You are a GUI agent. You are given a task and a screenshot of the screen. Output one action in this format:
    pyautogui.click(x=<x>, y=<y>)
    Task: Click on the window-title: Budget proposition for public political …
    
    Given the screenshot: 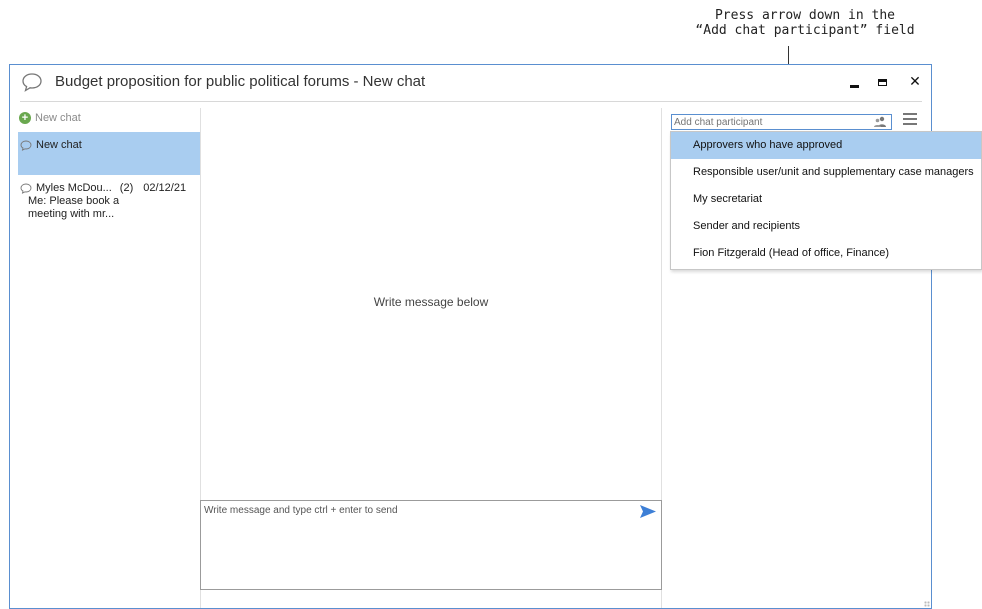 What is the action you would take?
    pyautogui.click(x=240, y=81)
    